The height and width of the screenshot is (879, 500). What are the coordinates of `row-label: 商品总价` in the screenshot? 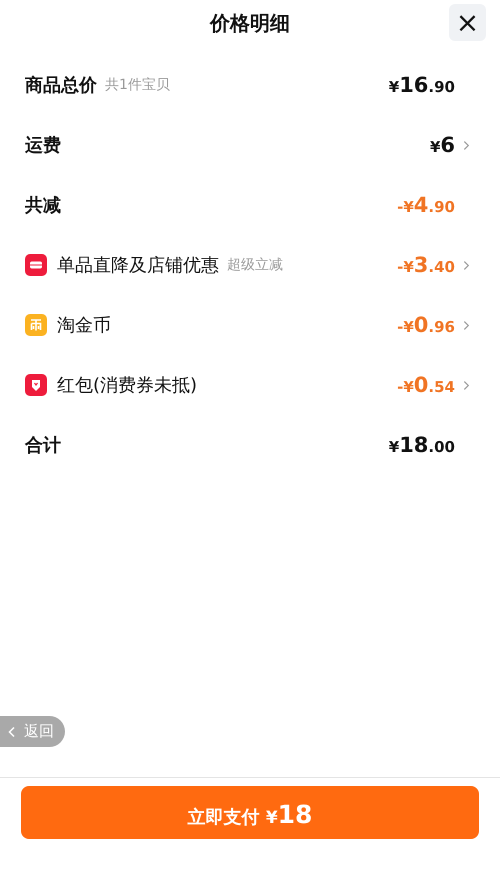 It's located at (61, 85).